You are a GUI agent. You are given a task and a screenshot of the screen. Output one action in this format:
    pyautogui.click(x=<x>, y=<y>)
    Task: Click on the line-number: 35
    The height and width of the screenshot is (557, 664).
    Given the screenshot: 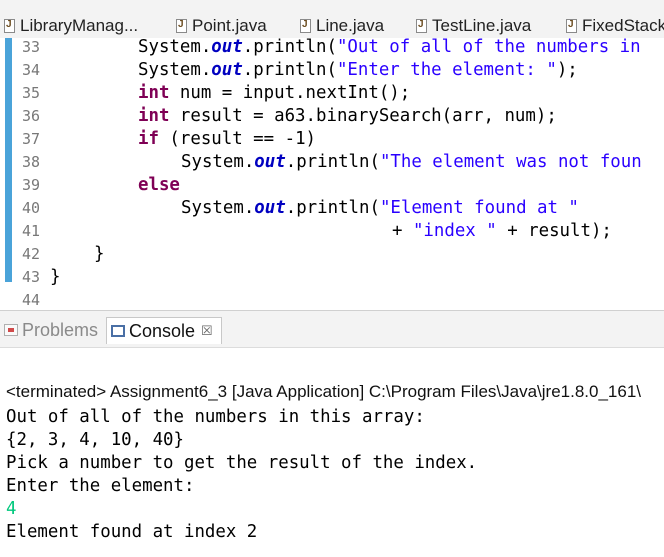 What is the action you would take?
    pyautogui.click(x=30, y=93)
    